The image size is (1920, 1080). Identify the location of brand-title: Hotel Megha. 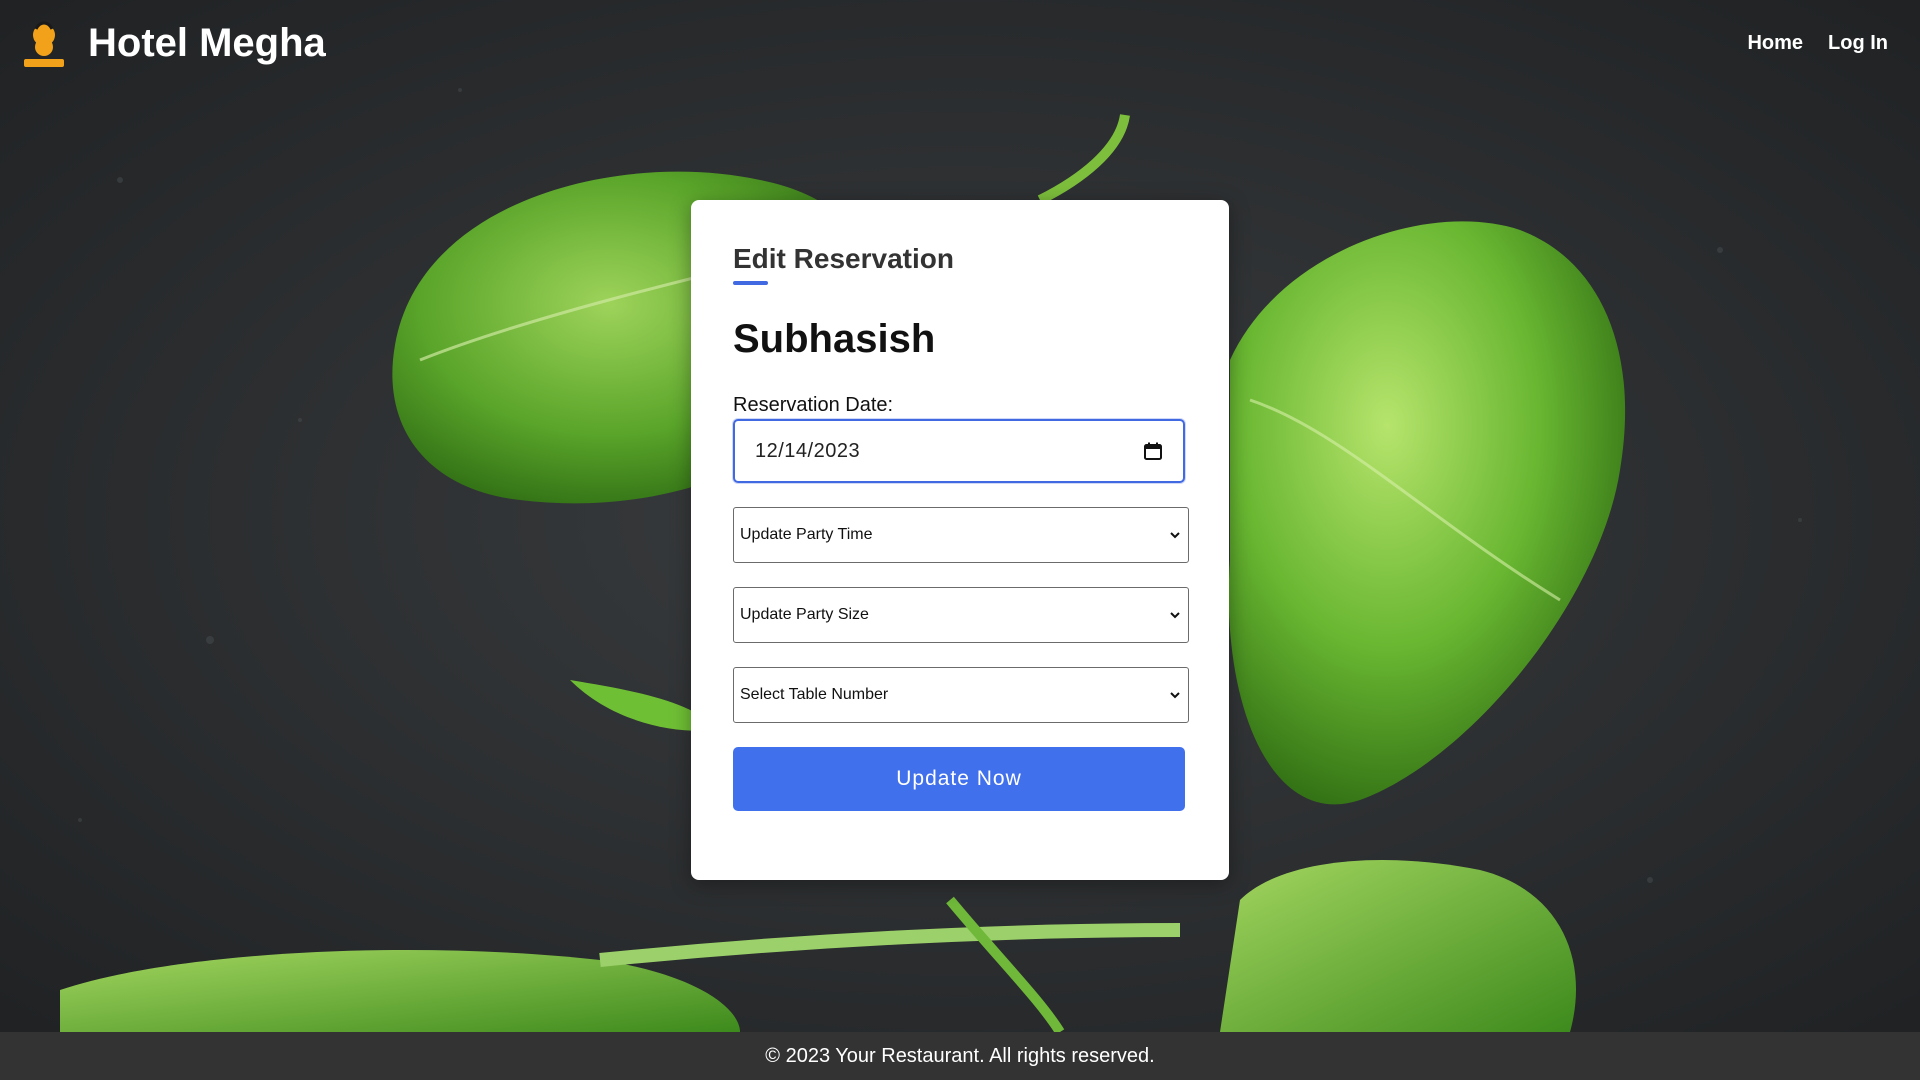
(207, 42).